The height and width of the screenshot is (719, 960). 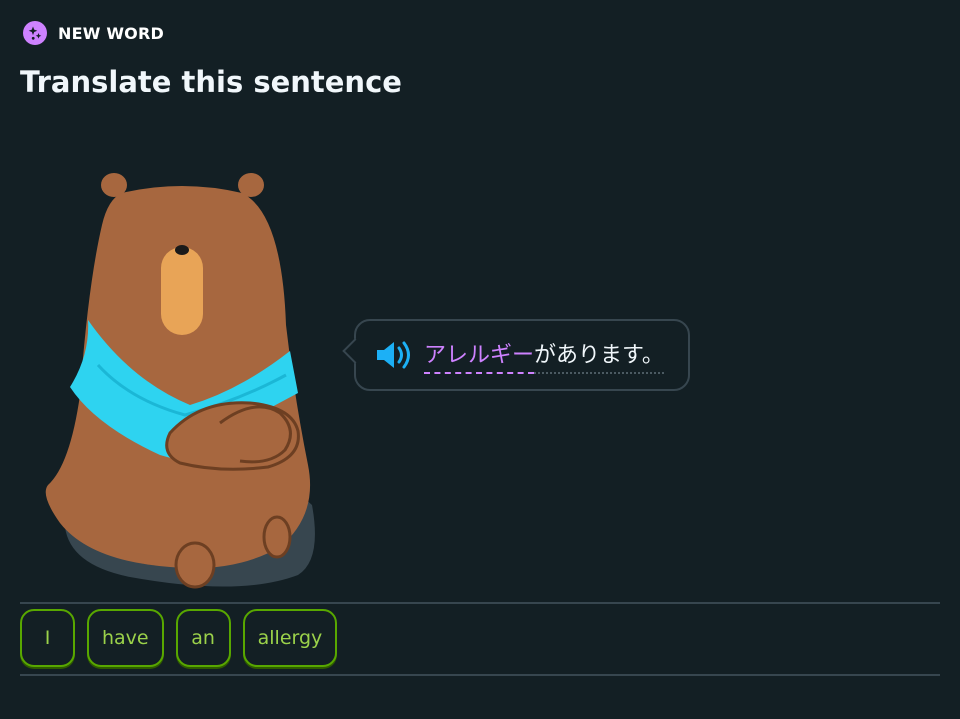 What do you see at coordinates (203, 638) in the screenshot?
I see `word-tile-an: an` at bounding box center [203, 638].